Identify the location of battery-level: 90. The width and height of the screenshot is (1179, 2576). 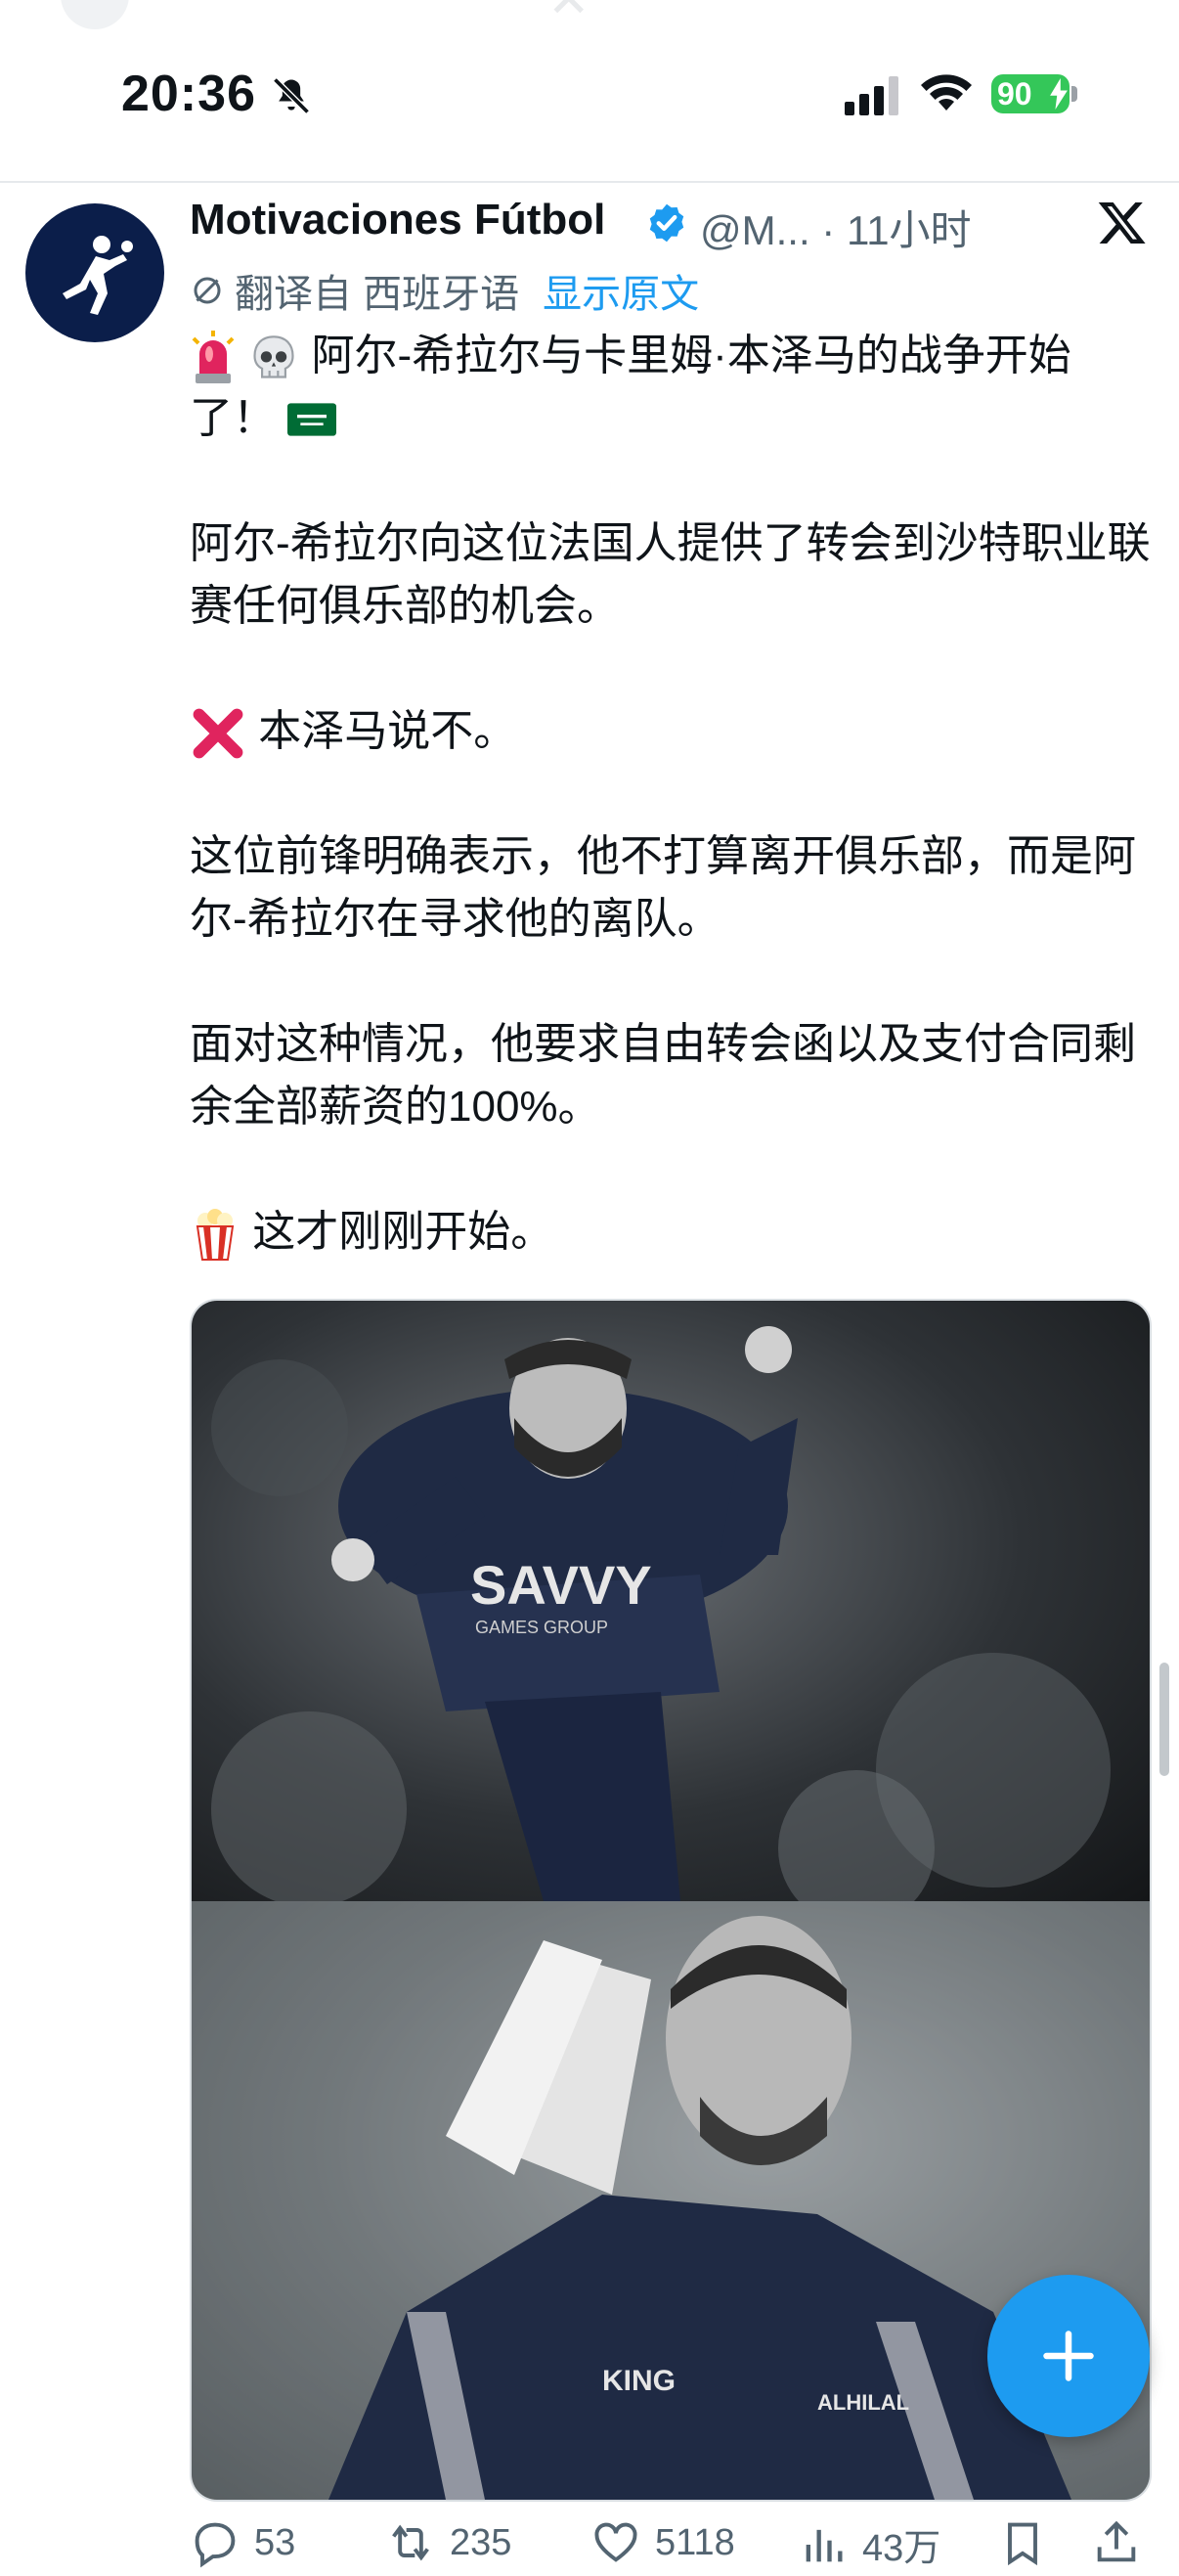
(1014, 93).